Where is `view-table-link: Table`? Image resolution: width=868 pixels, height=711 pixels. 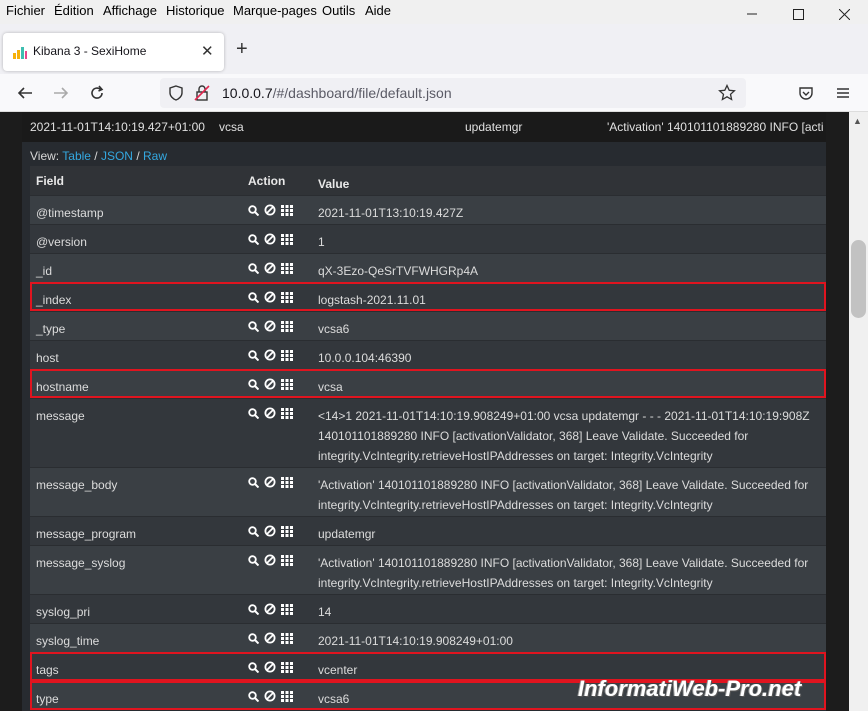
view-table-link: Table is located at coordinates (76, 156).